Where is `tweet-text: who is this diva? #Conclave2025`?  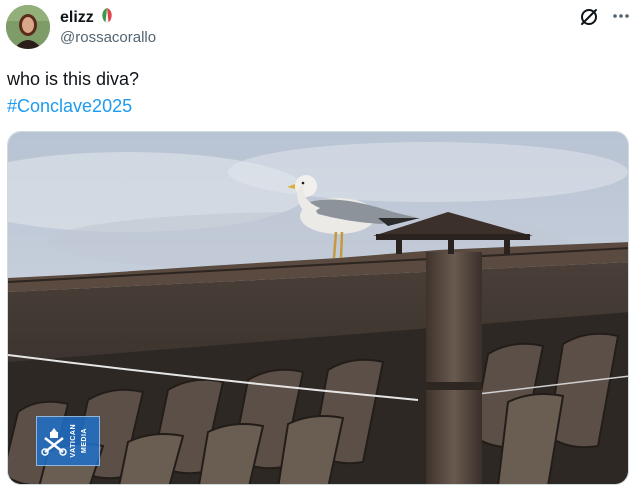 tweet-text: who is this diva? #Conclave2025 is located at coordinates (73, 93).